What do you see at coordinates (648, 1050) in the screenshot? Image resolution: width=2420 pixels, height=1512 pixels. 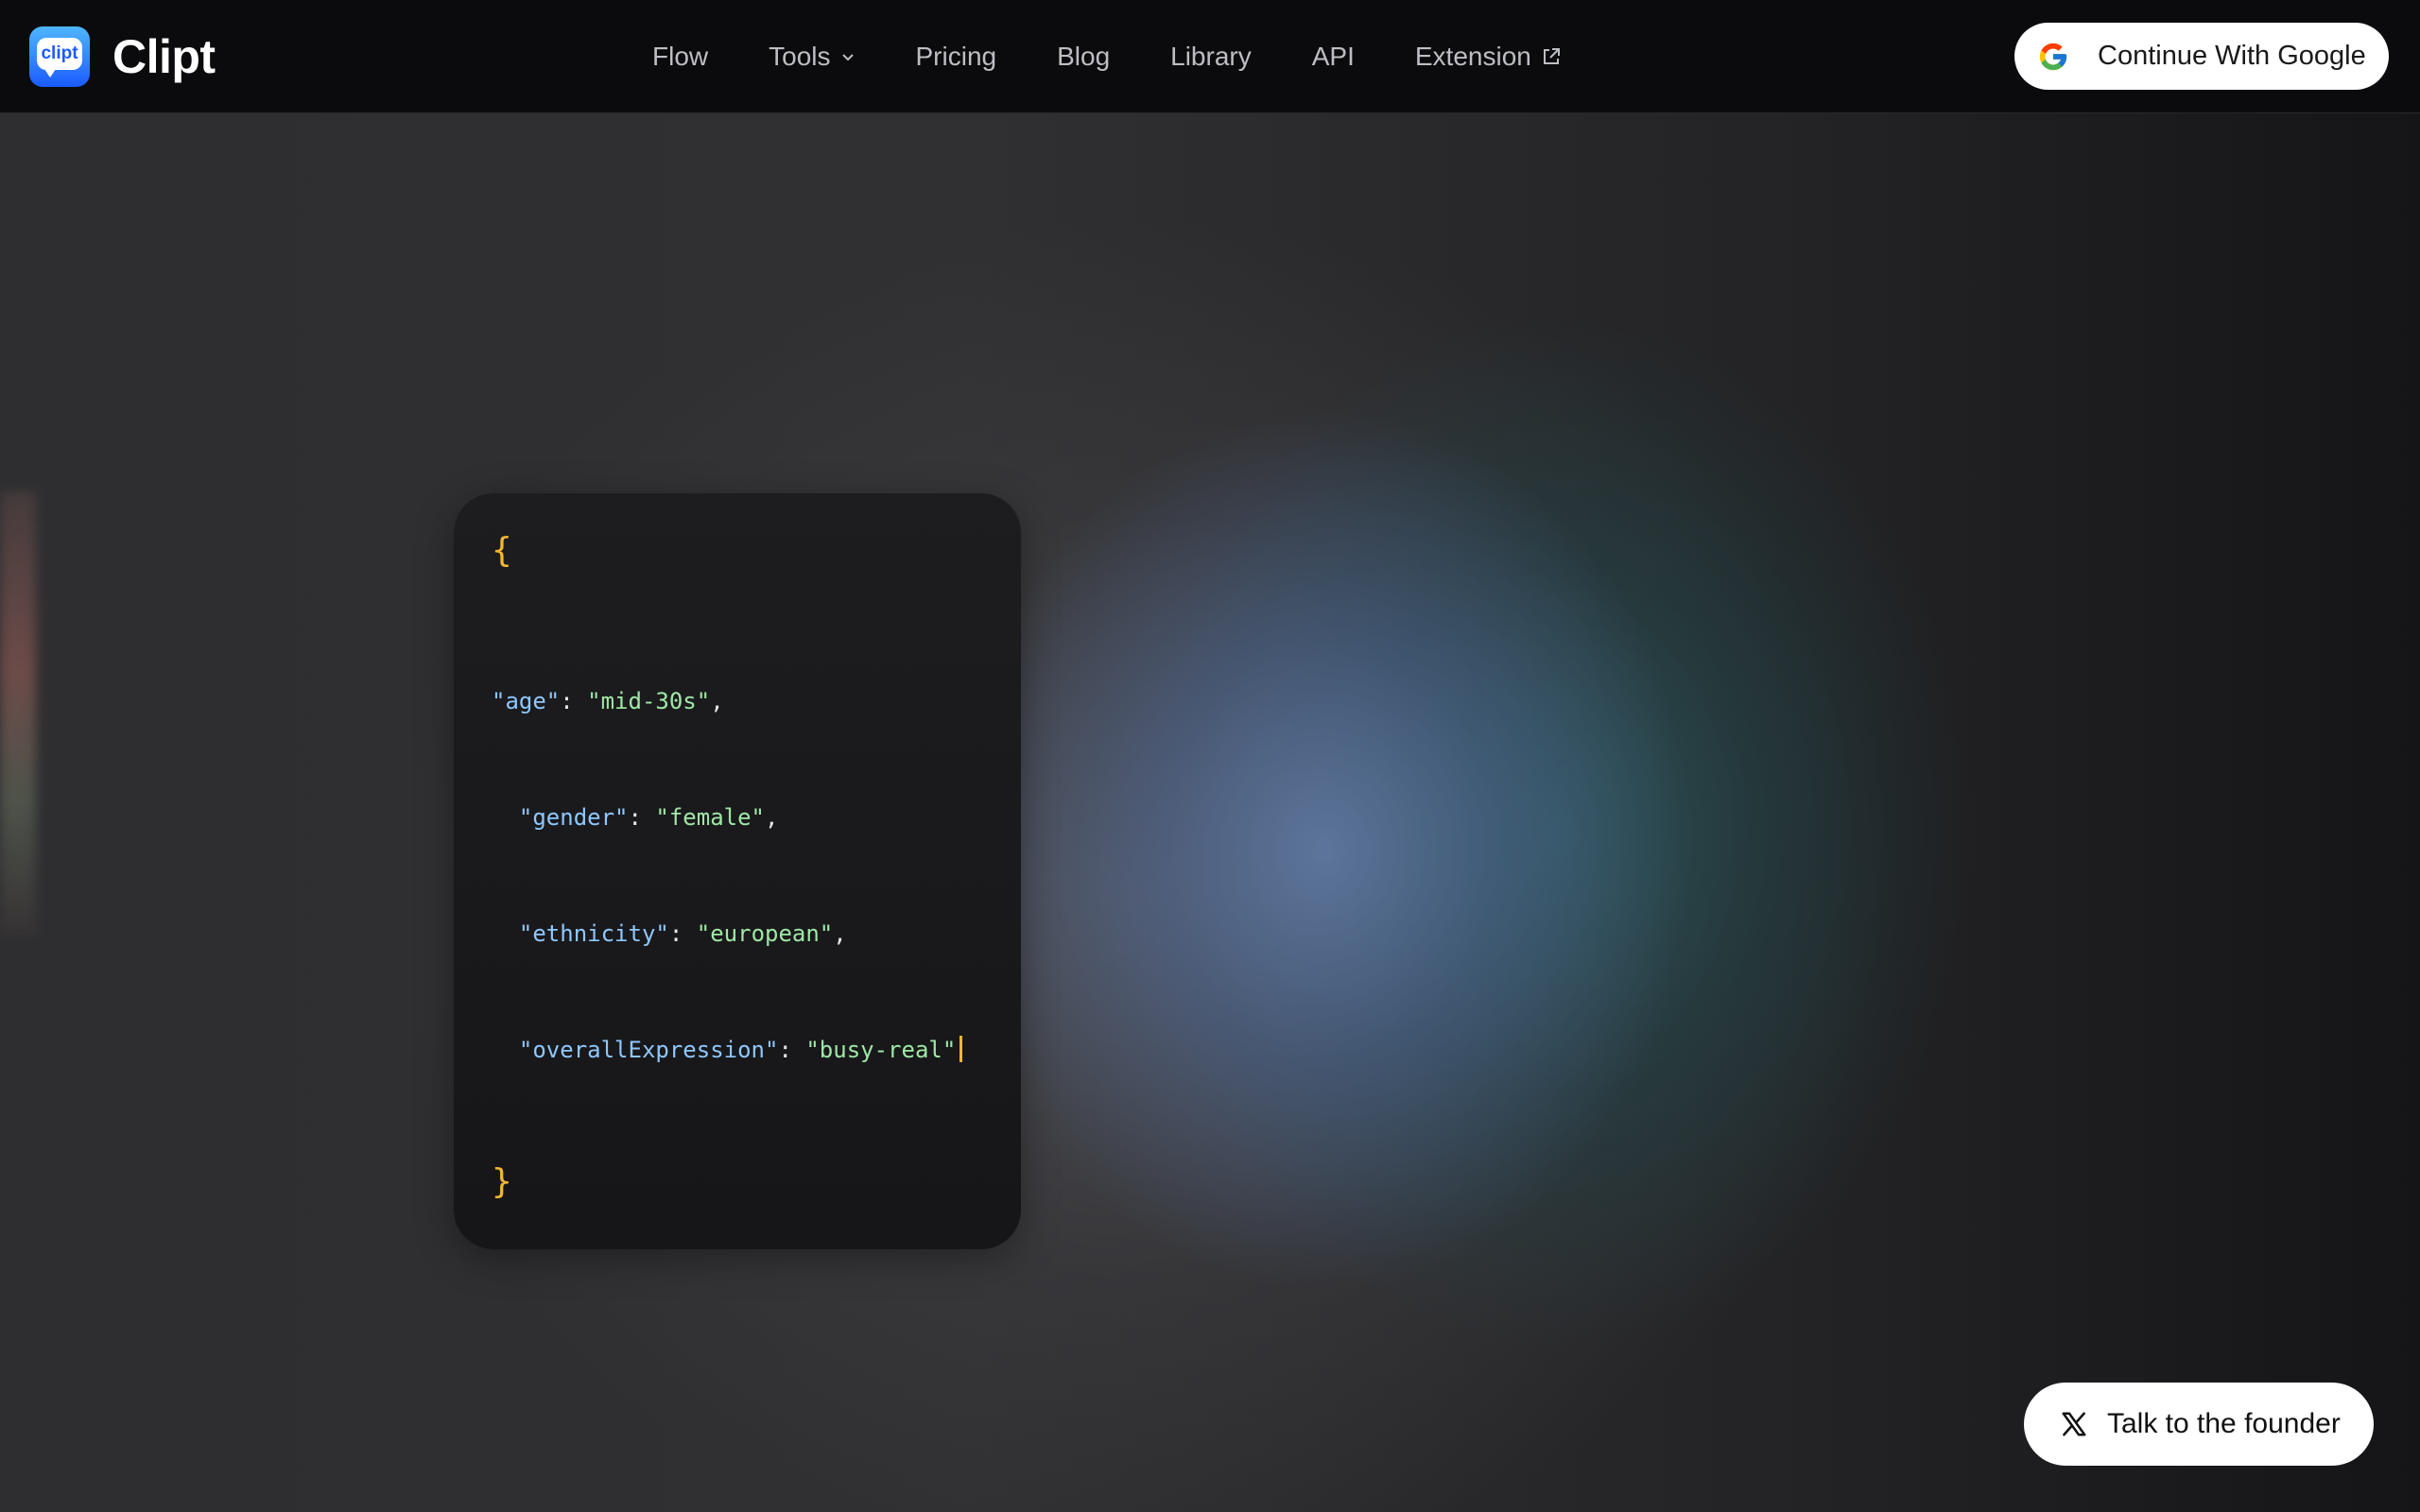 I see `json-key: "overallExpression"` at bounding box center [648, 1050].